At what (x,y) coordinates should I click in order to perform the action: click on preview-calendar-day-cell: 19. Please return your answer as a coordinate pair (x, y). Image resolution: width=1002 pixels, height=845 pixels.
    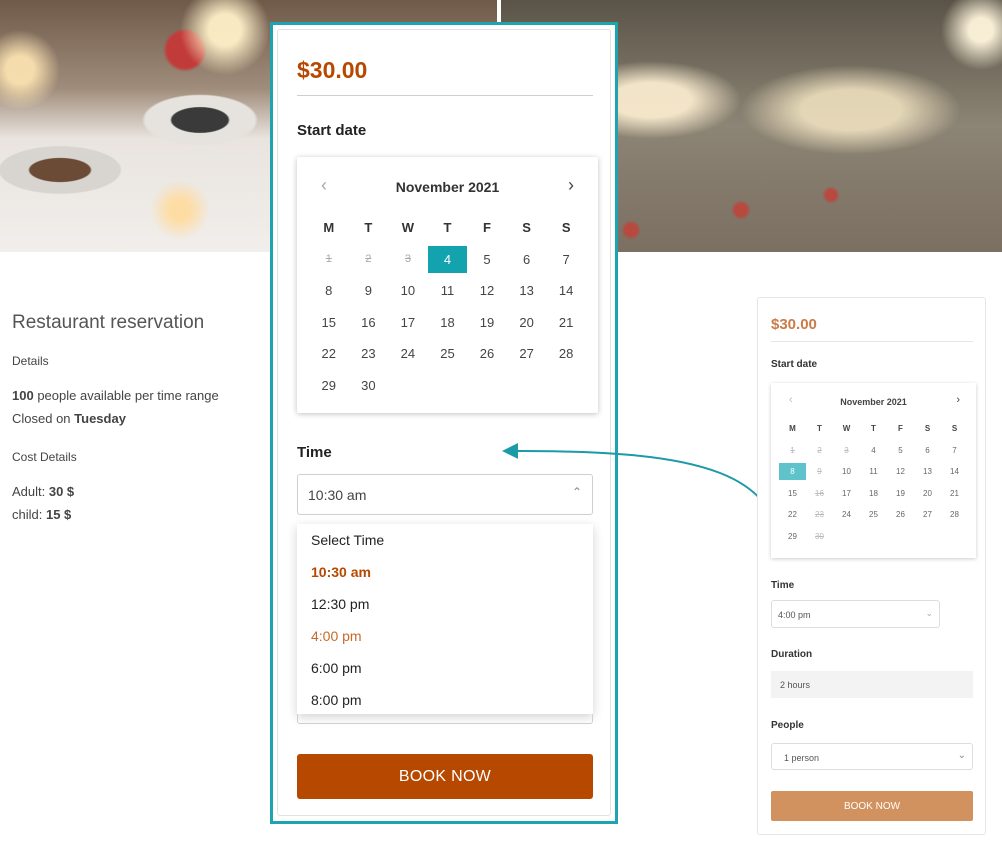
    Looking at the image, I should click on (900, 493).